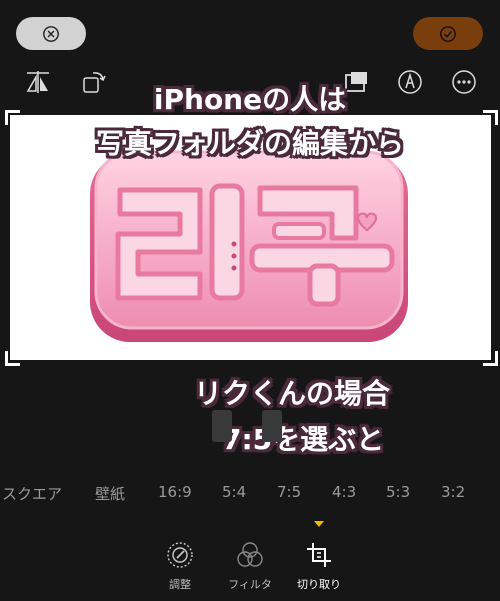 This screenshot has width=500, height=601. I want to click on active-tab-indicator, so click(319, 524).